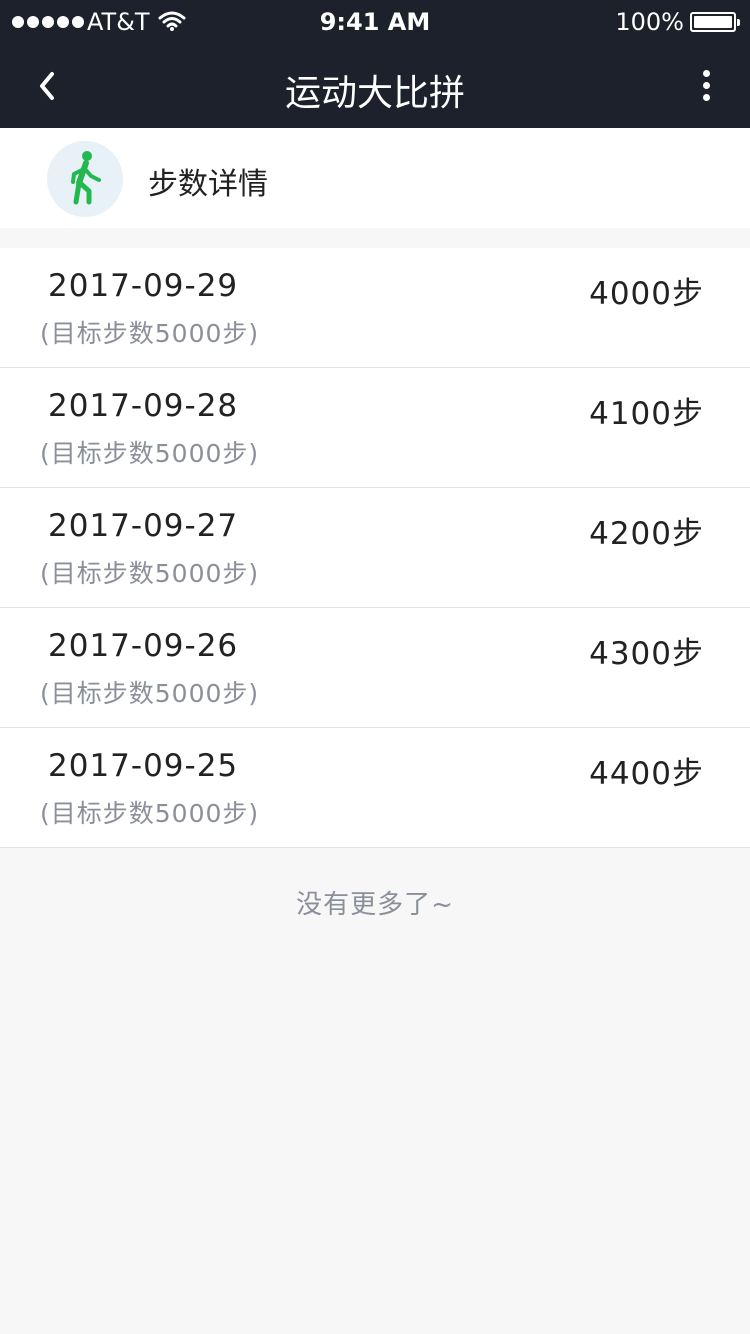  I want to click on record-steps: 4200步, so click(646, 534).